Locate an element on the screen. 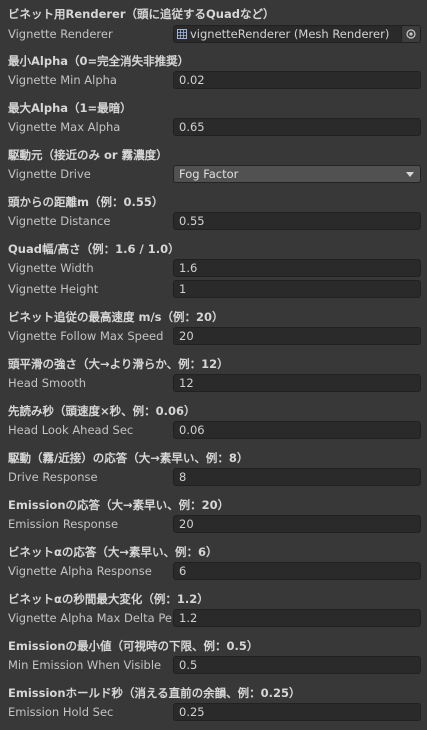 This screenshot has height=730, width=427. min-emission-when-visible-field: 0.5 is located at coordinates (297, 665).